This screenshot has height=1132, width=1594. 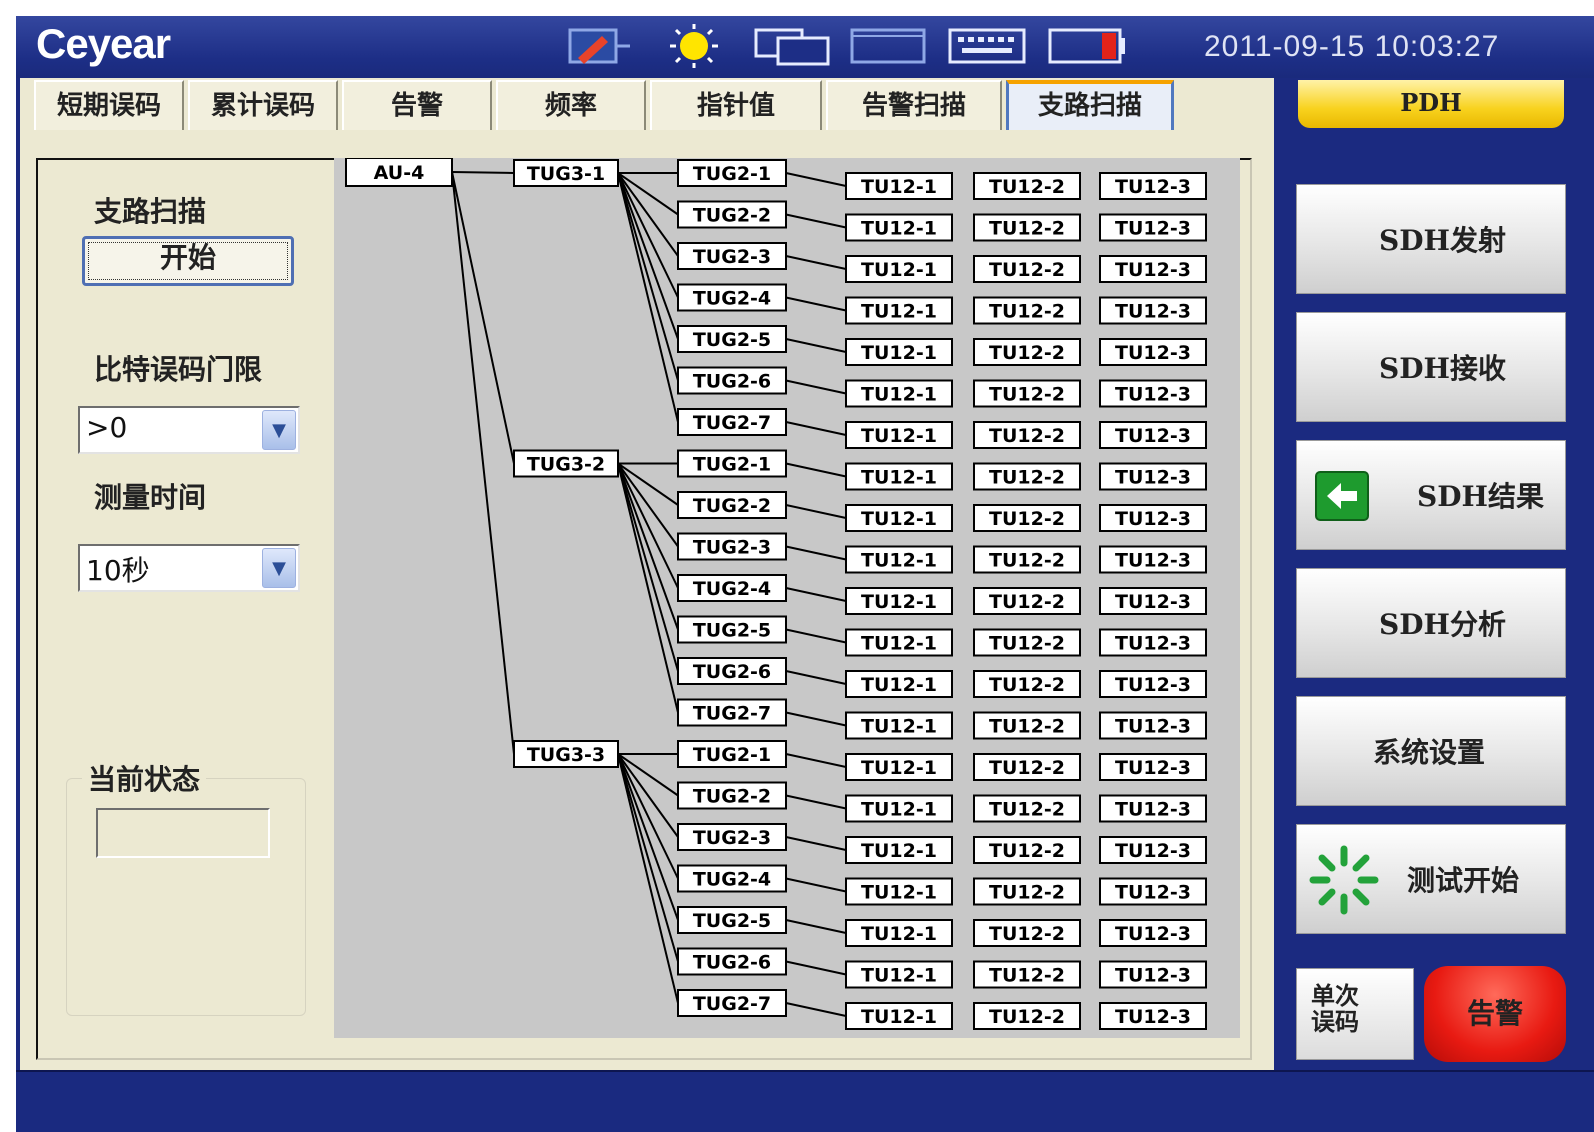 What do you see at coordinates (987, 46) in the screenshot?
I see `keyboard-icon` at bounding box center [987, 46].